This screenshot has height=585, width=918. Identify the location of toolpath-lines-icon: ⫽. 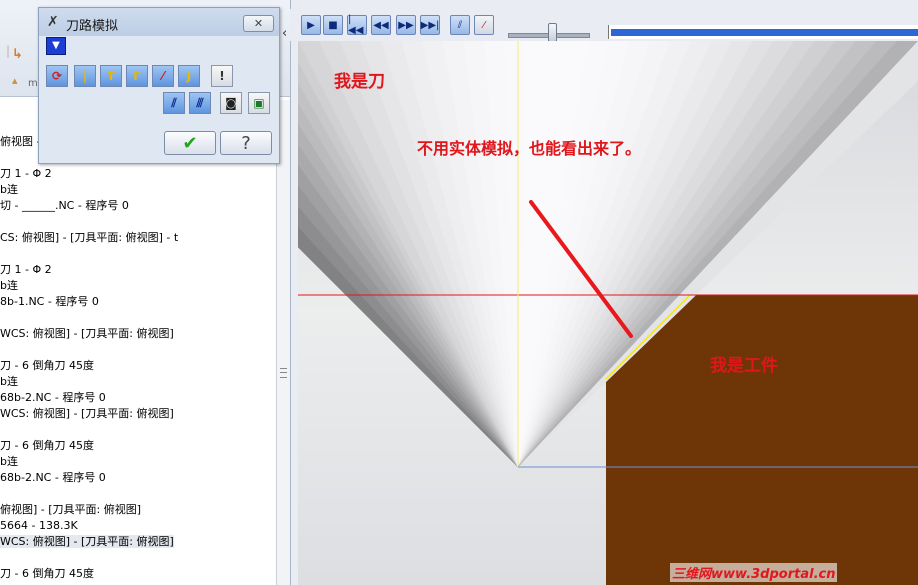
(174, 102).